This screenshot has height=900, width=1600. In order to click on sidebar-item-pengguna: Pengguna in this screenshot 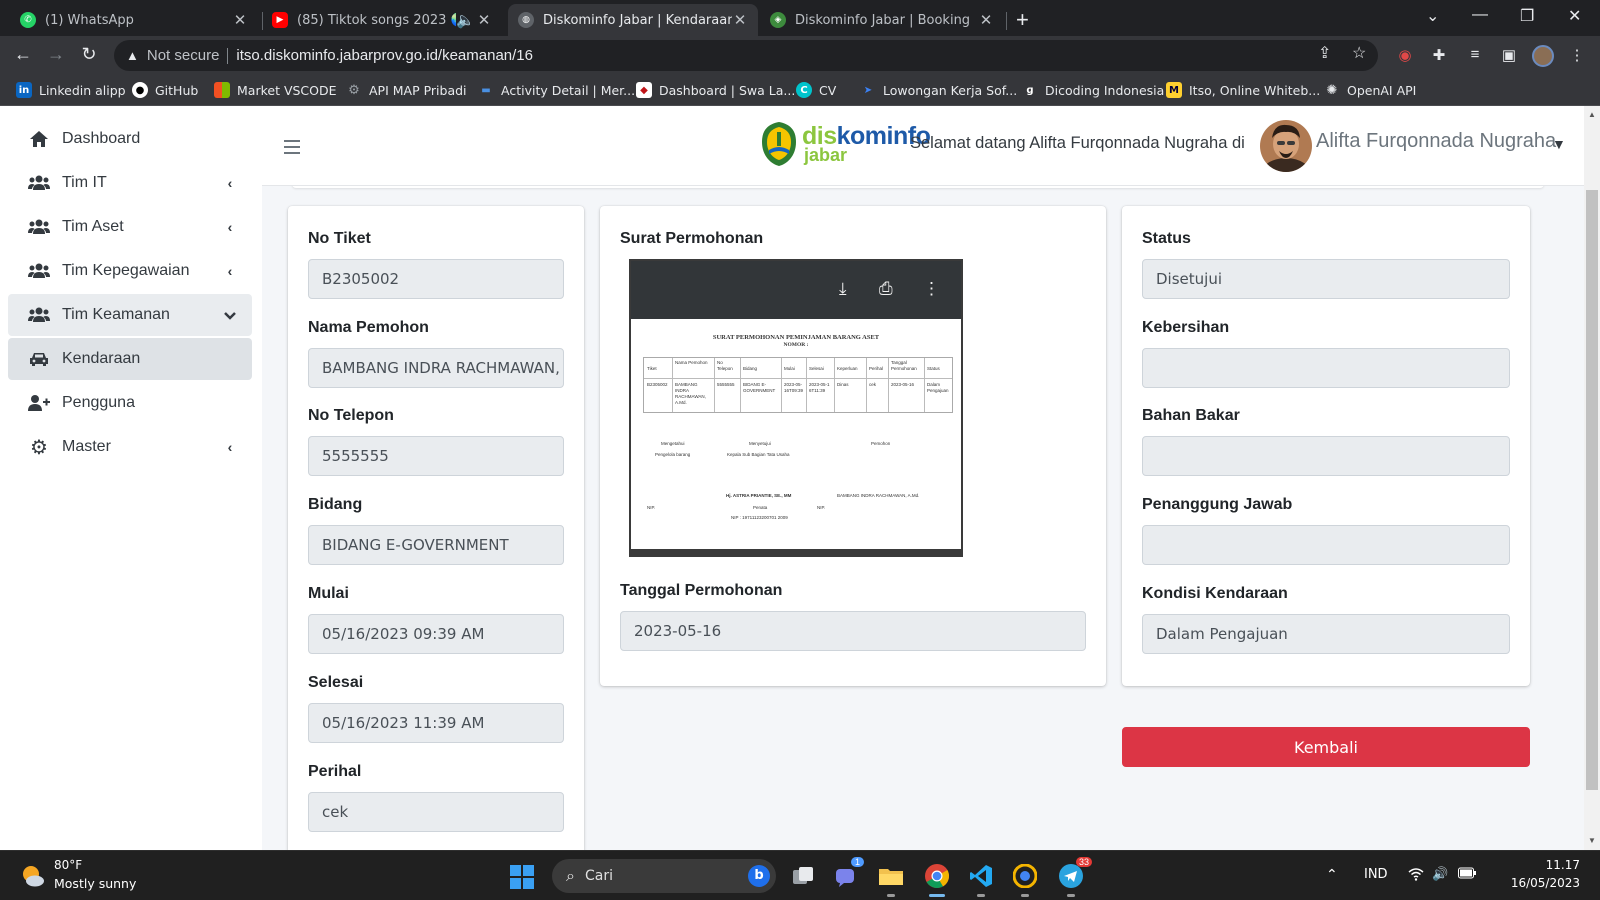, I will do `click(130, 403)`.